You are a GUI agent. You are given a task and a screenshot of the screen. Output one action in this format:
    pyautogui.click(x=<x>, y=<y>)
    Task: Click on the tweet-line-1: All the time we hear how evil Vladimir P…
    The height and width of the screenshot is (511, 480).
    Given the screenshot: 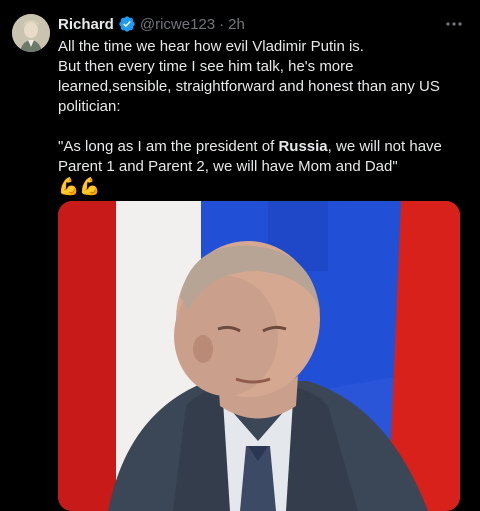 What is the action you would take?
    pyautogui.click(x=211, y=46)
    